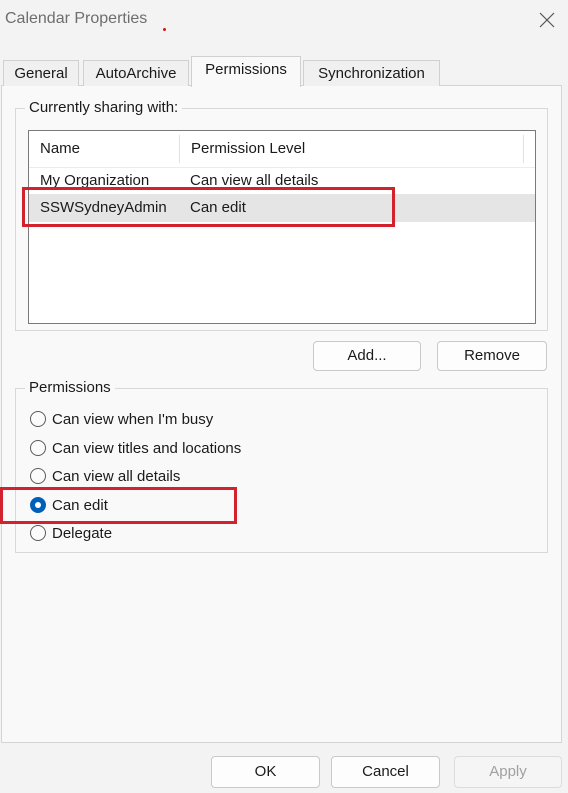 The width and height of the screenshot is (568, 793). I want to click on tab-general: General, so click(41, 73).